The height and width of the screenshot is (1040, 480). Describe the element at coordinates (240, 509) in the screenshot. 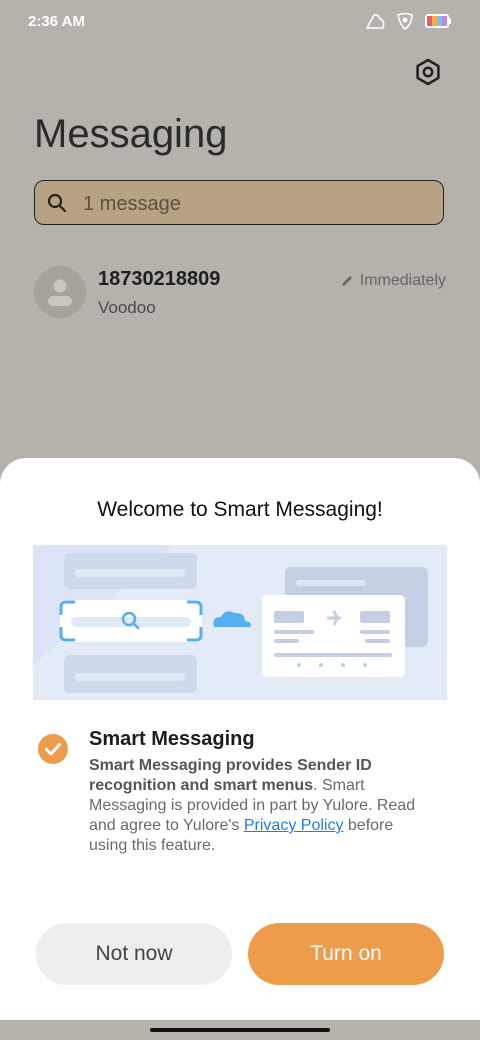

I see `sheet-title: Welcome to Smart Messaging!` at that location.